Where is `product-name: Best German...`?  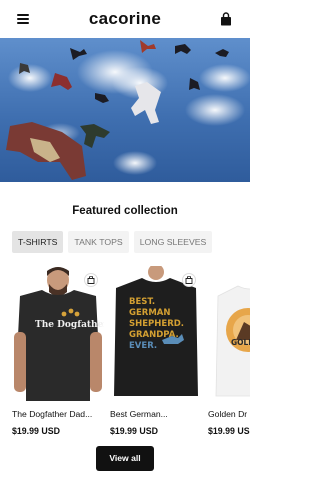
product-name: Best German... is located at coordinates (156, 414).